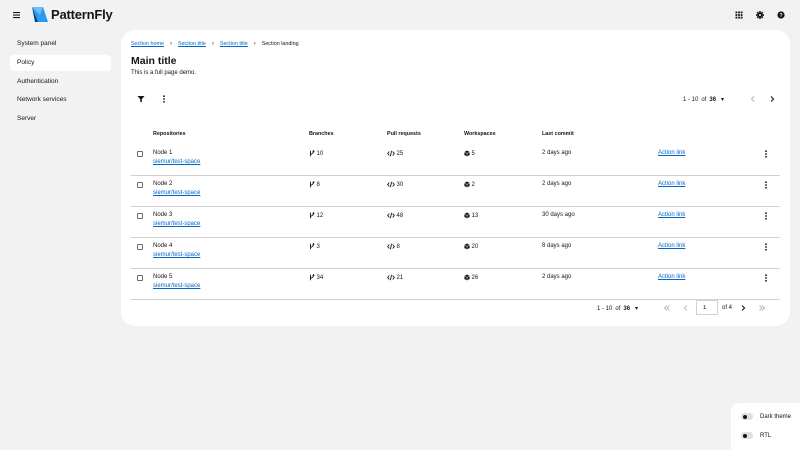 Image resolution: width=800 pixels, height=450 pixels. What do you see at coordinates (400, 277) in the screenshot?
I see `pull-requests-value: 21` at bounding box center [400, 277].